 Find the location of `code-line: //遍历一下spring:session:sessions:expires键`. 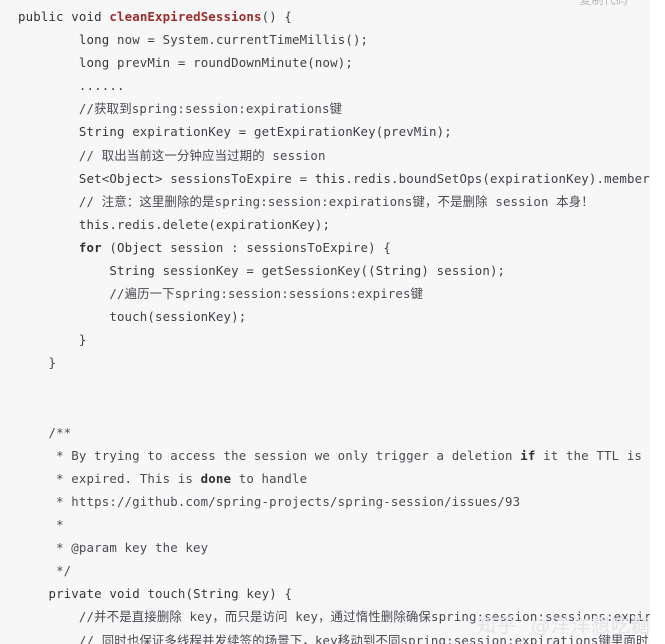

code-line: //遍历一下spring:session:sessions:expires键 is located at coordinates (266, 294).